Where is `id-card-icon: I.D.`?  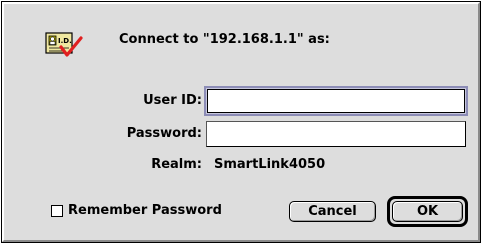
id-card-icon: I.D. is located at coordinates (64, 44).